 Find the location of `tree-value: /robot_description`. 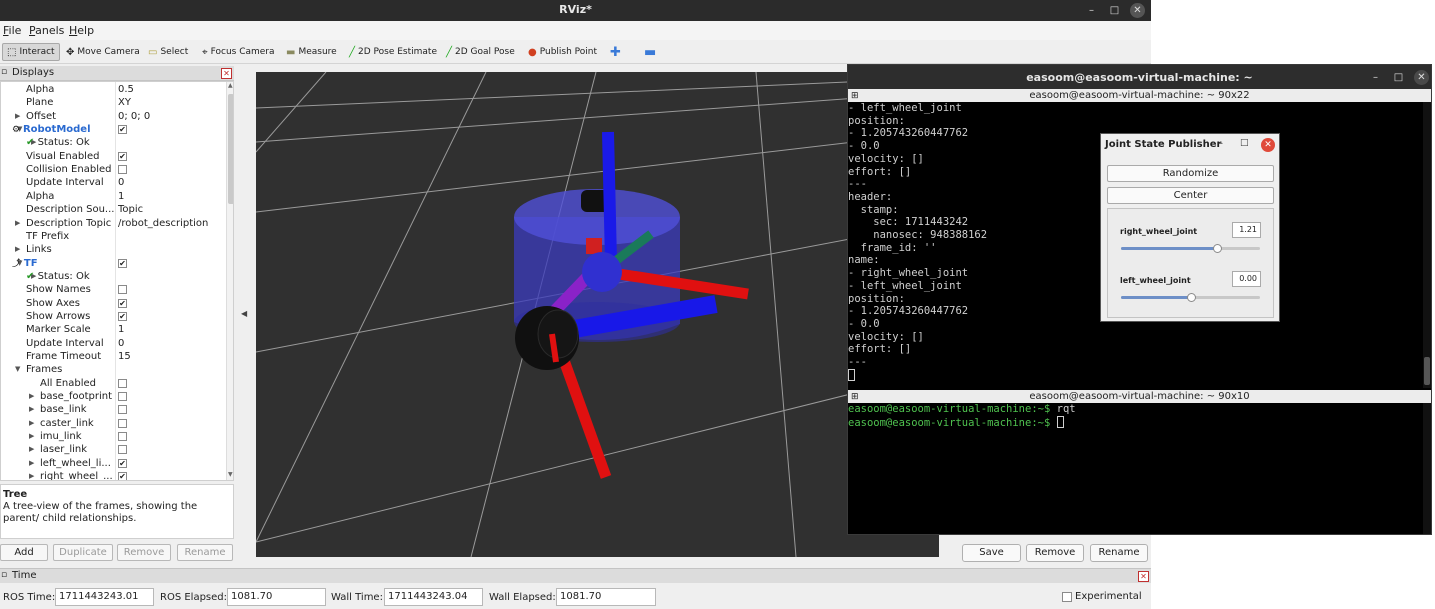

tree-value: /robot_description is located at coordinates (163, 223).